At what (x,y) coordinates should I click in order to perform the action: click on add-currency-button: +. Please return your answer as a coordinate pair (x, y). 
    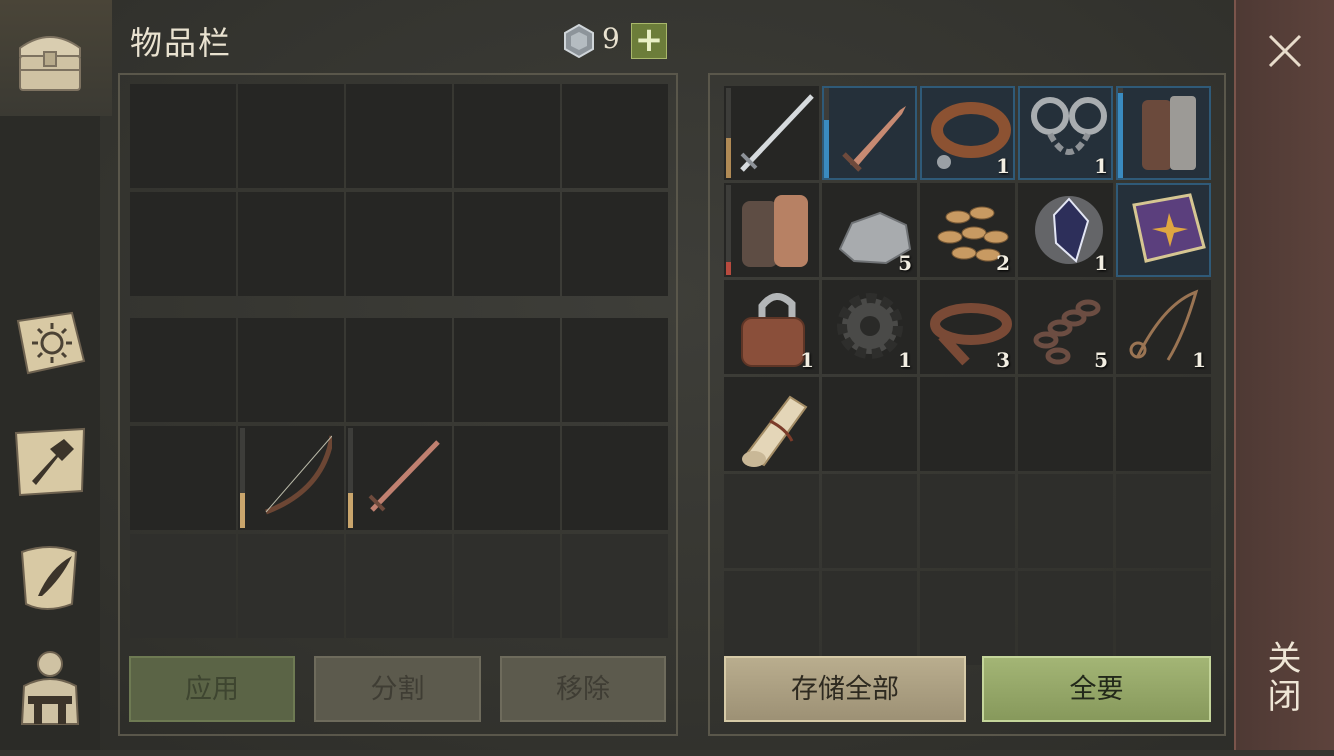
    Looking at the image, I should click on (649, 41).